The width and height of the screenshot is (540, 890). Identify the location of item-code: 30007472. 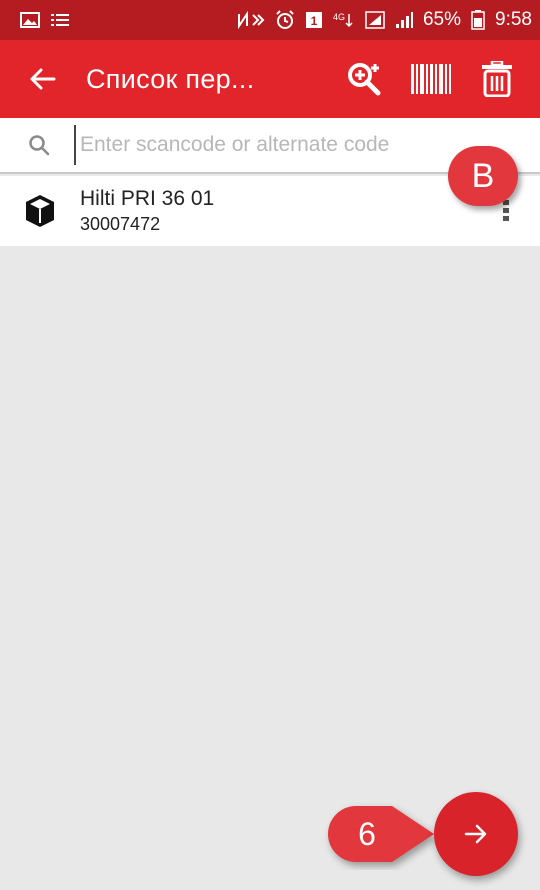
(120, 224).